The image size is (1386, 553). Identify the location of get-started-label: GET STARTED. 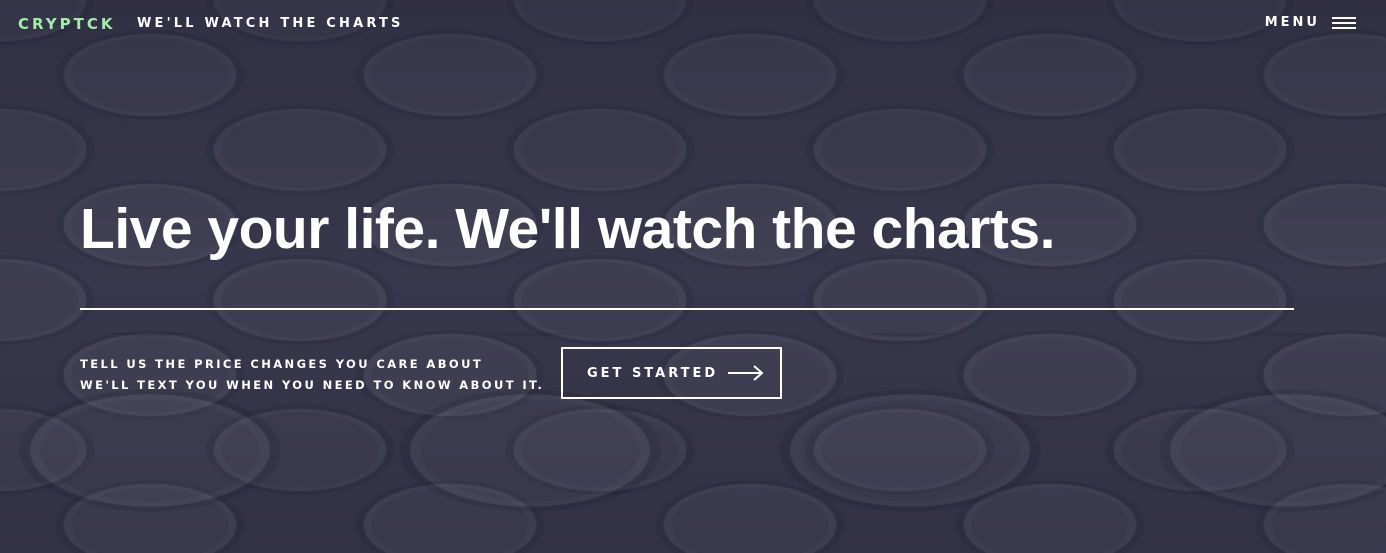
(653, 373).